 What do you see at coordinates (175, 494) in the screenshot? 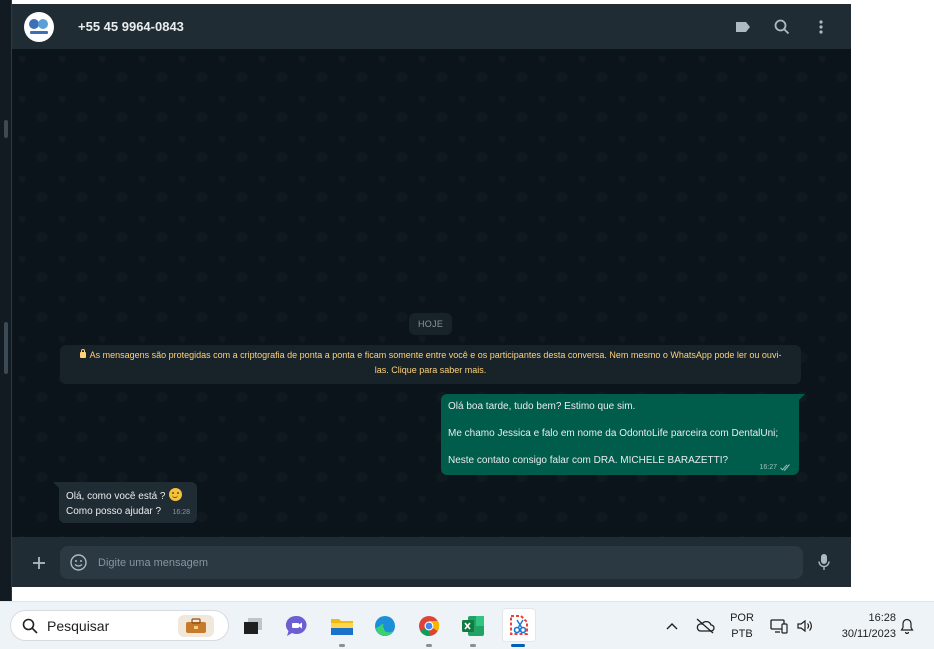
I see `smiling-face-icon` at bounding box center [175, 494].